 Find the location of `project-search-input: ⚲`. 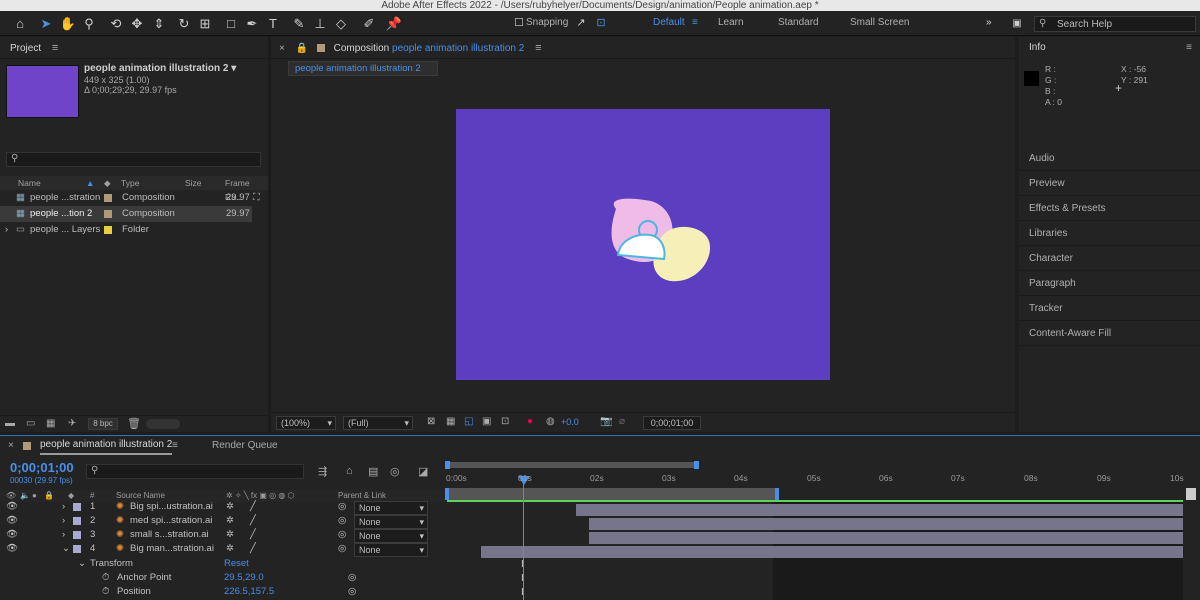

project-search-input: ⚲ is located at coordinates (133, 159).